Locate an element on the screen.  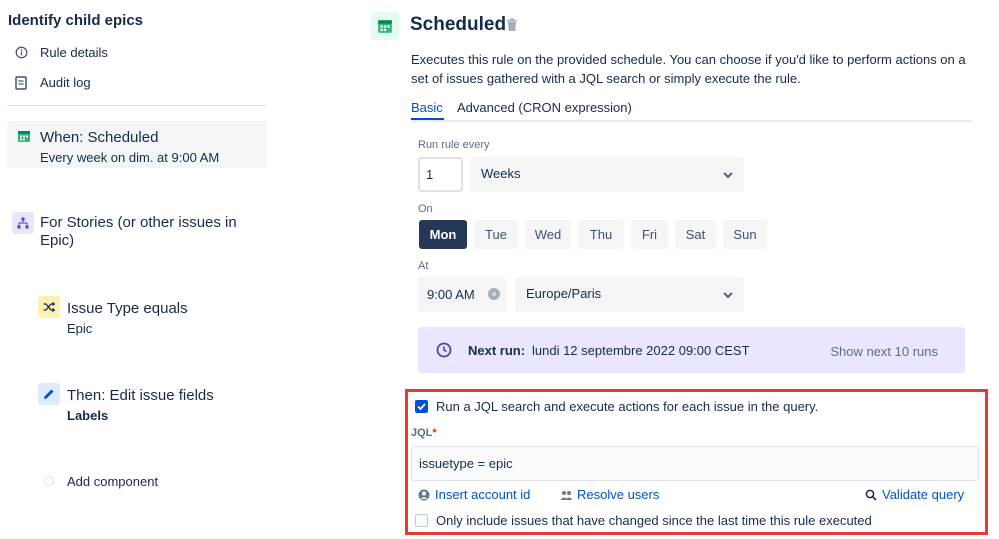
branch-component: For Stories (or other issues in Epic) is located at coordinates (137, 230).